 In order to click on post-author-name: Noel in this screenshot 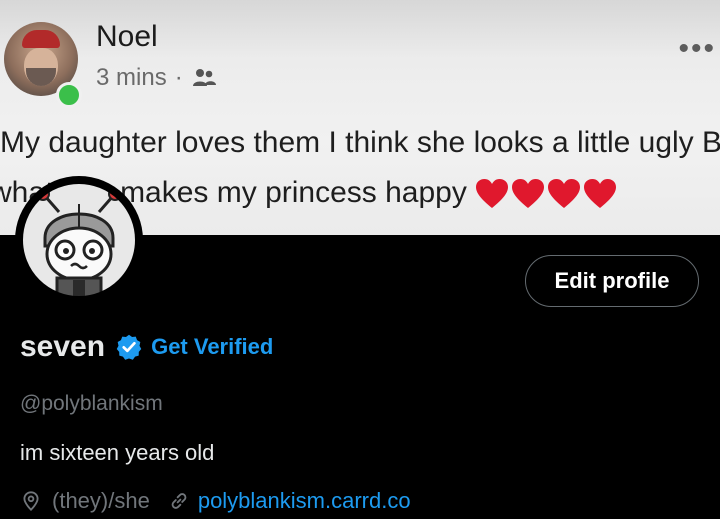, I will do `click(127, 36)`.